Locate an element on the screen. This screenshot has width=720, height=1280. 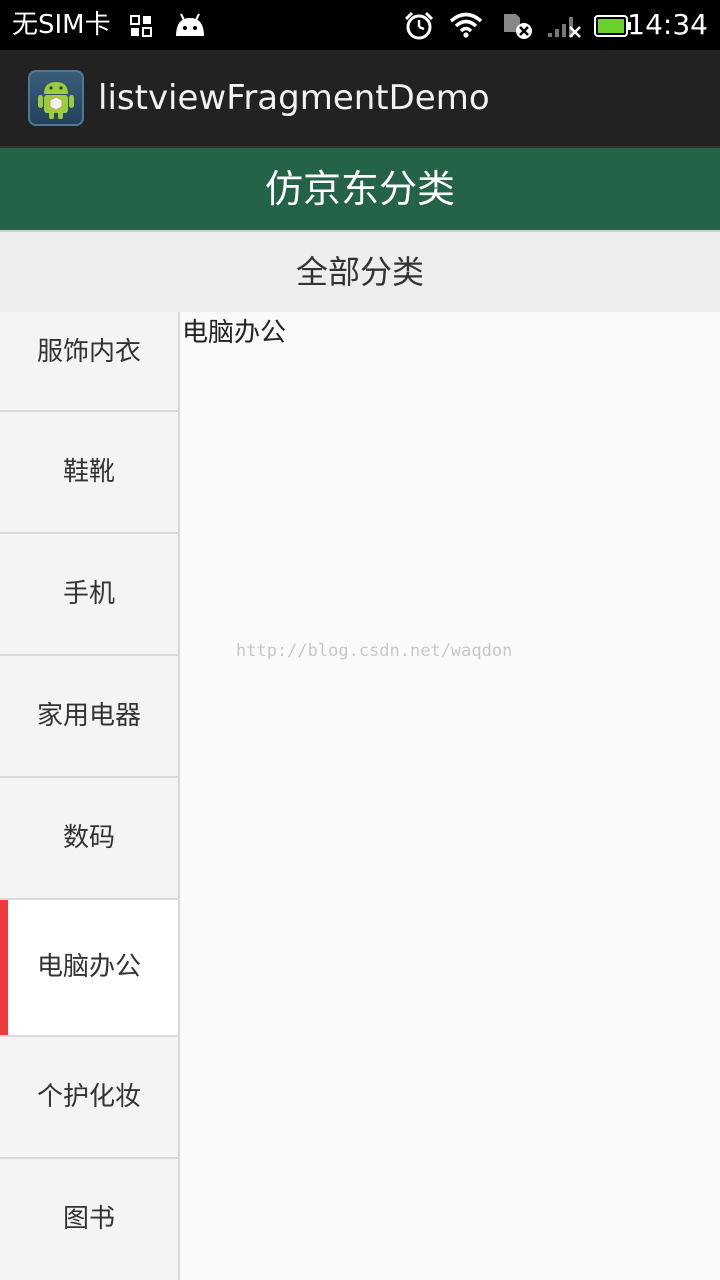
category-item-phones: 手机 is located at coordinates (89, 595).